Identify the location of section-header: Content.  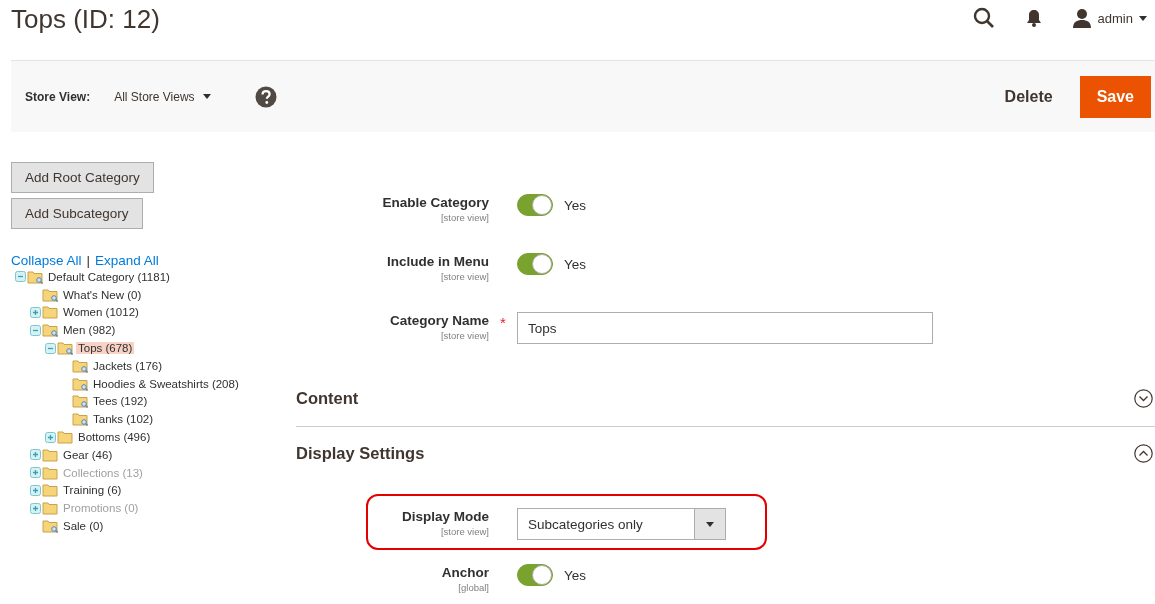
(725, 399).